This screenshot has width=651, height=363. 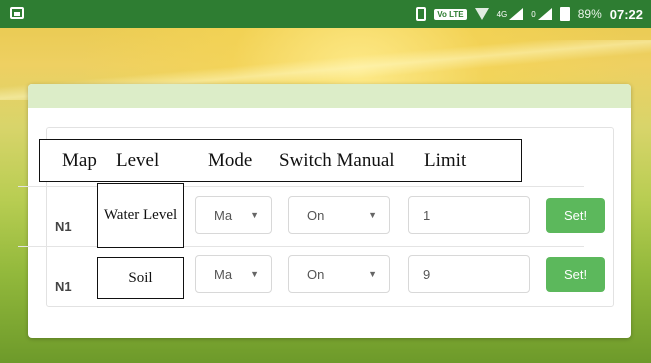 What do you see at coordinates (427, 274) in the screenshot?
I see `limit-input-value: 9` at bounding box center [427, 274].